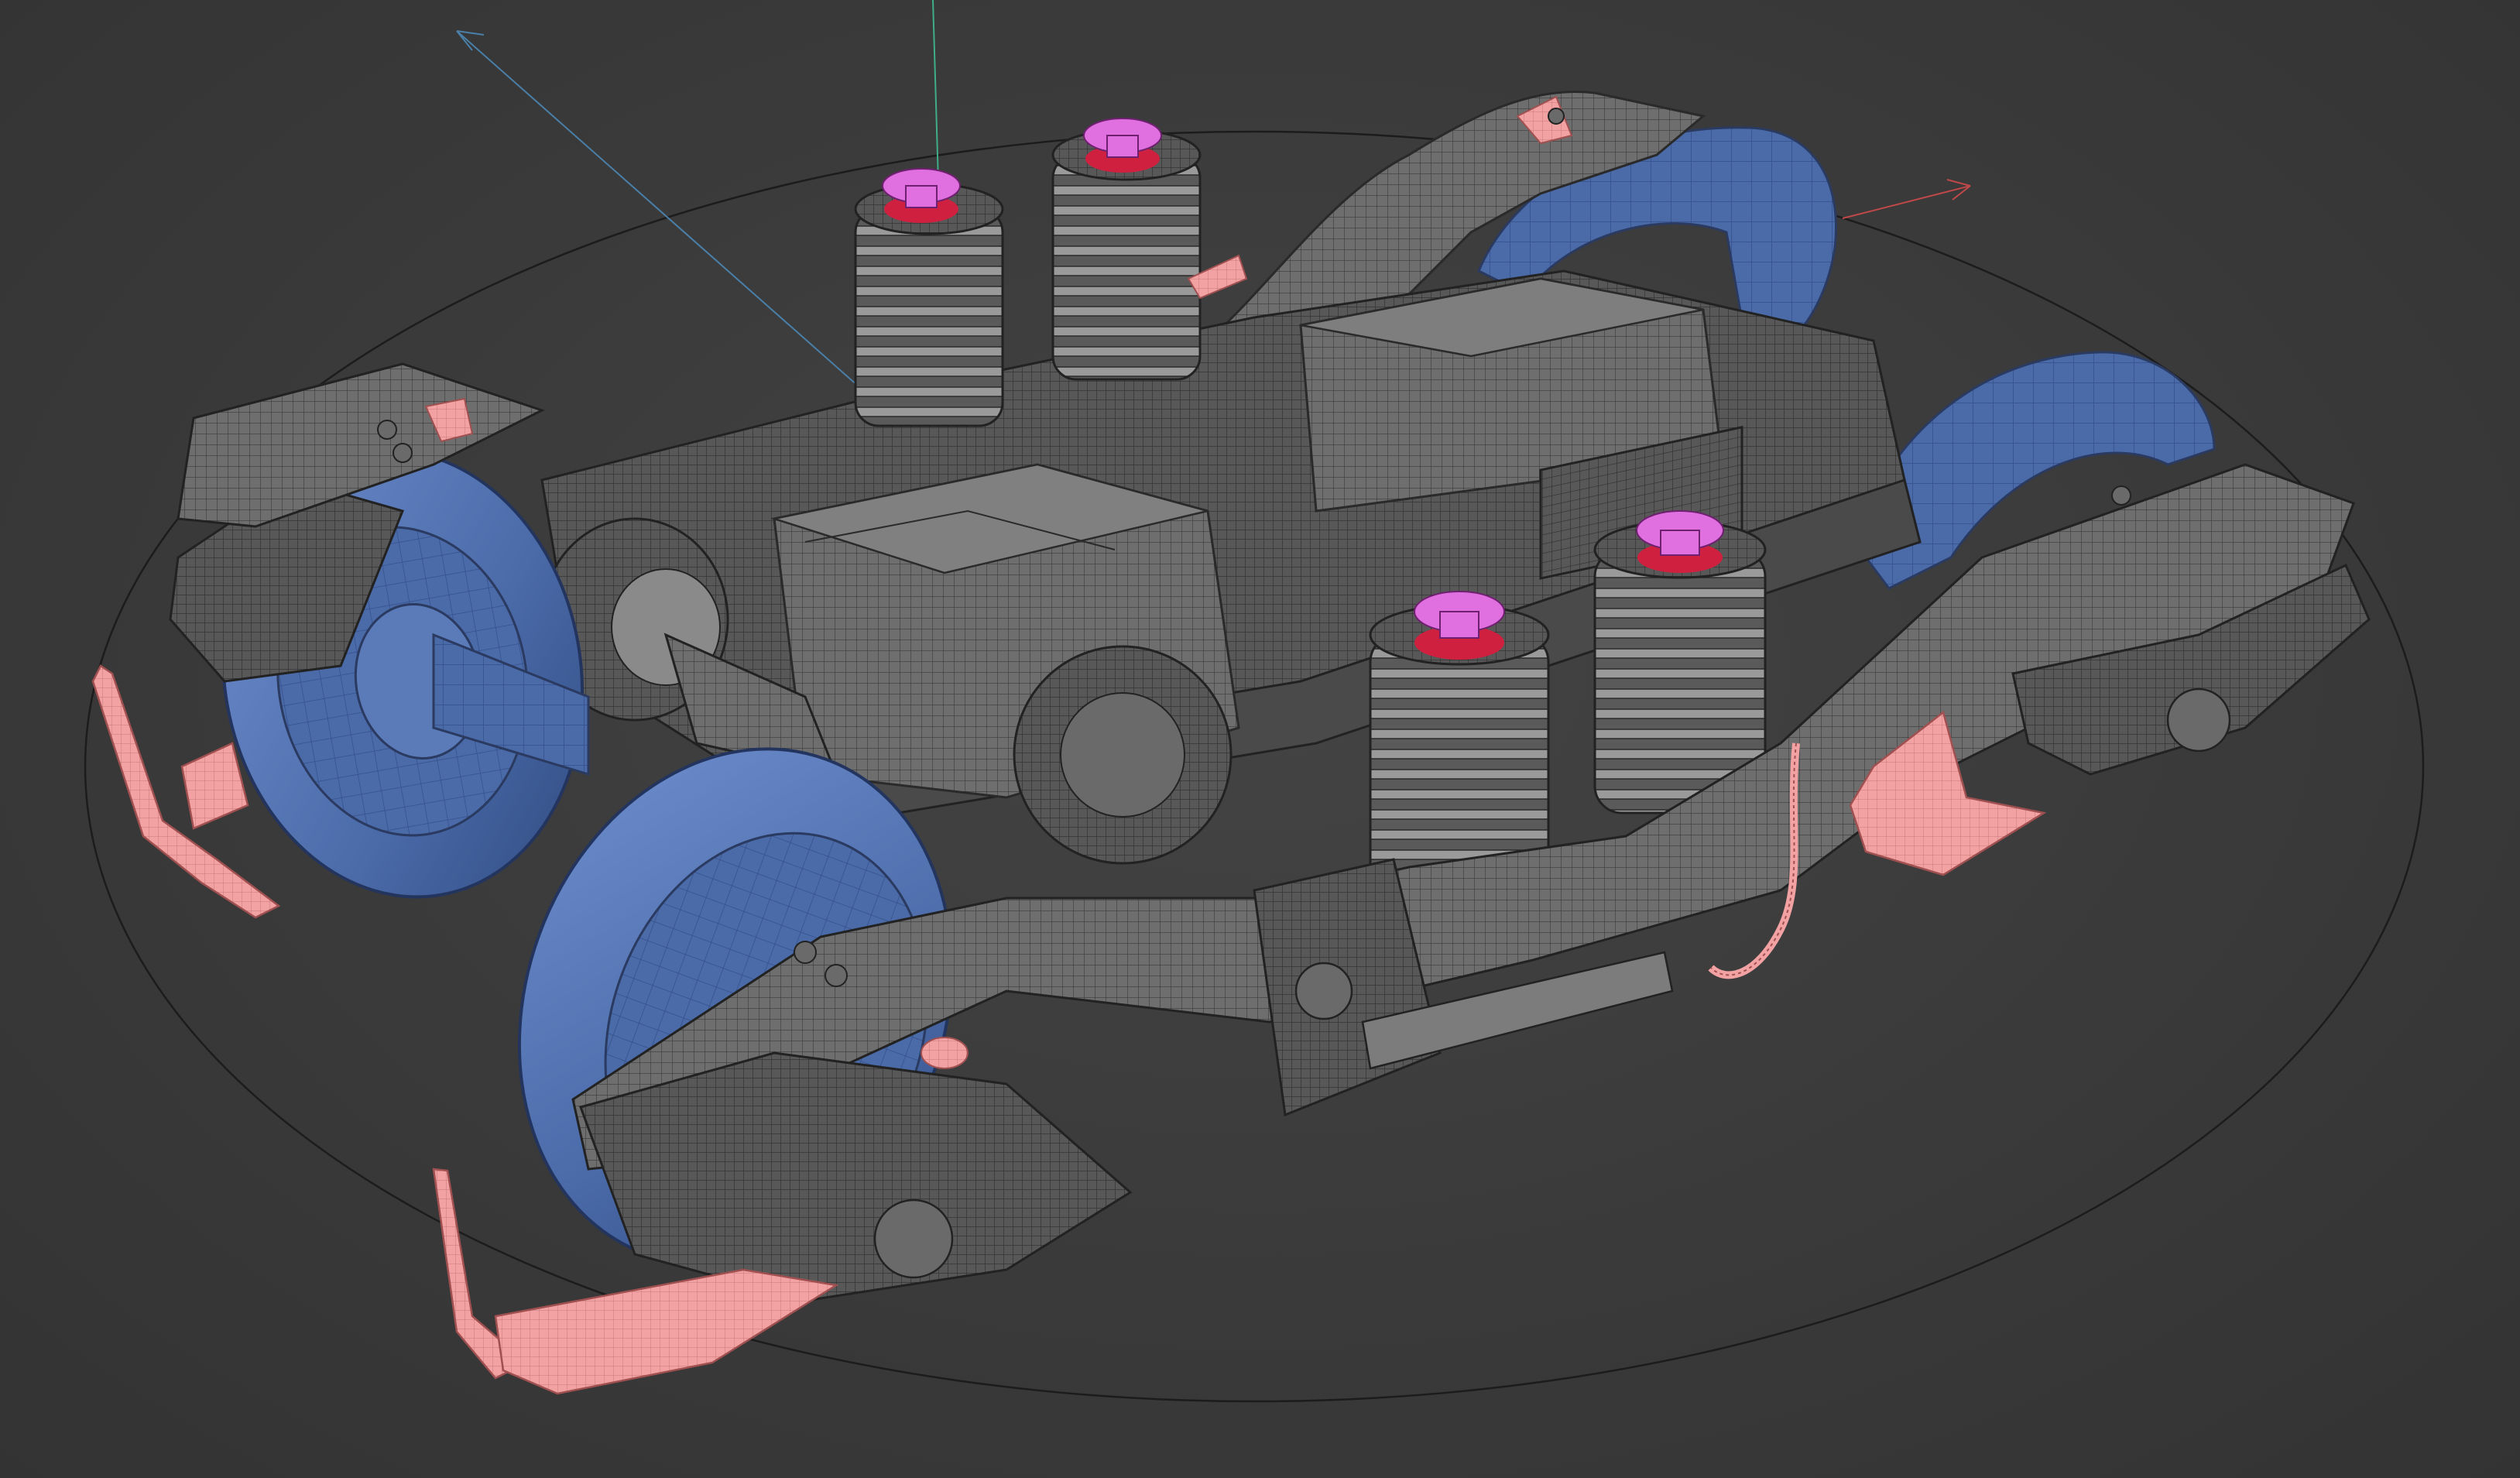 This screenshot has height=1478, width=2520. What do you see at coordinates (1126, 249) in the screenshot?
I see `spring-front-right` at bounding box center [1126, 249].